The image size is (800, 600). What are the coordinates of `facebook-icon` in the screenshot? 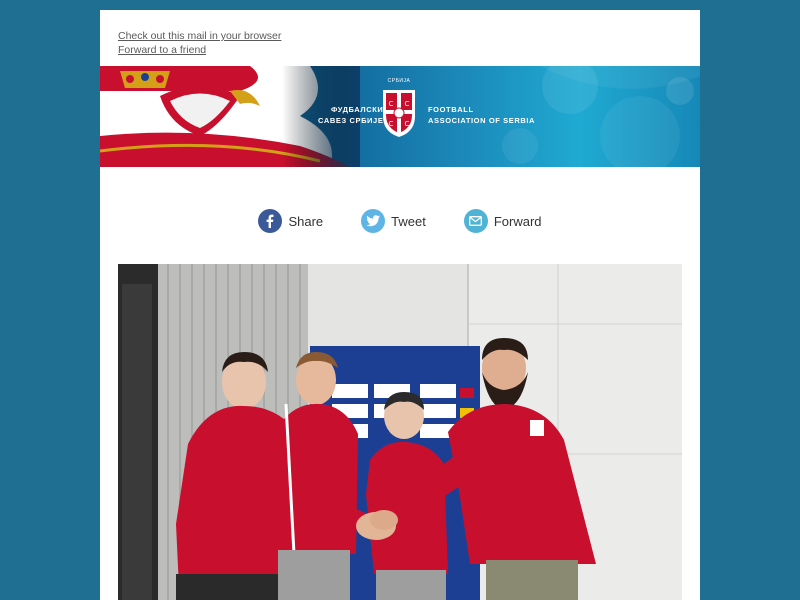 It's located at (270, 221).